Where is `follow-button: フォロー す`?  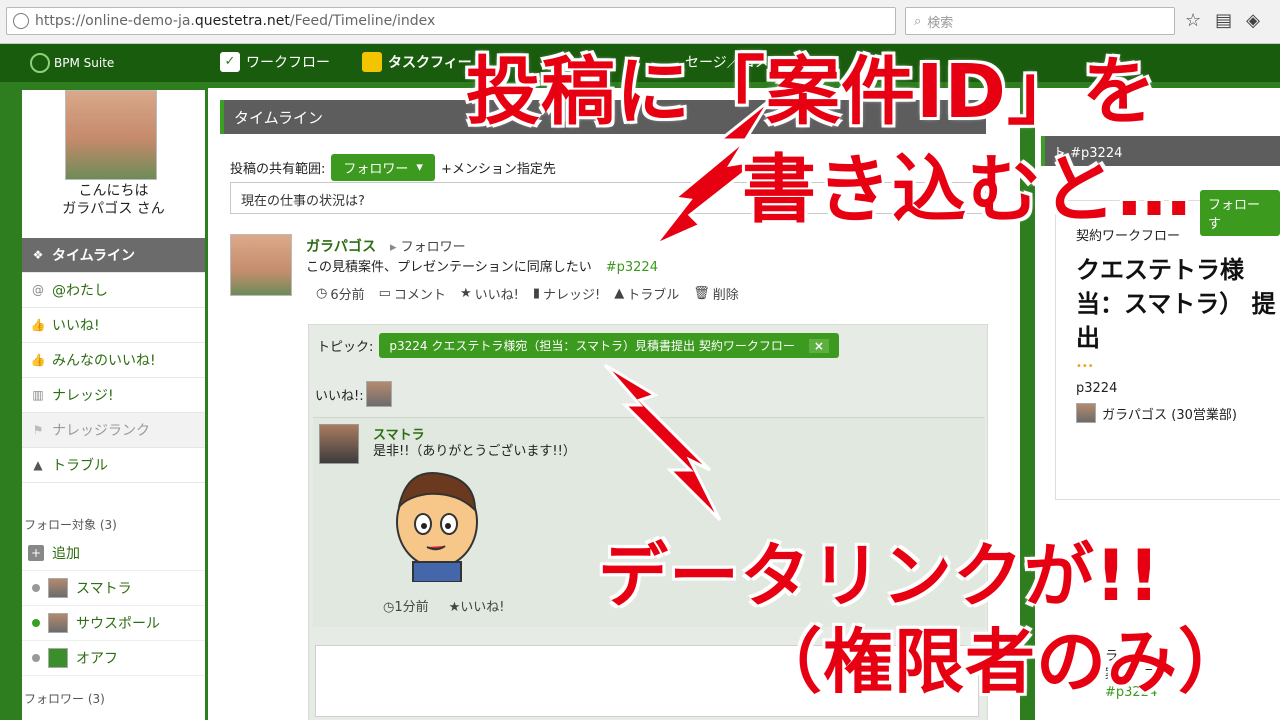
follow-button: フォロー す is located at coordinates (1240, 213).